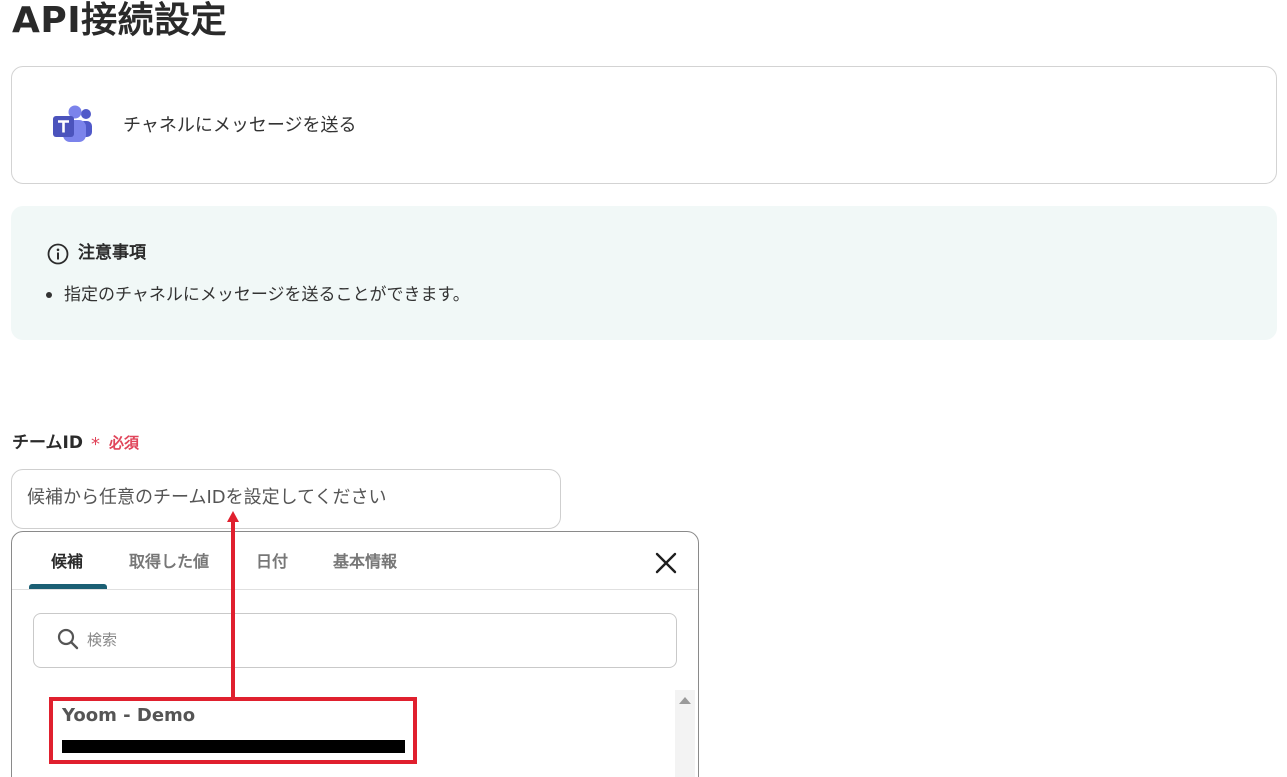 The image size is (1287, 777). Describe the element at coordinates (58, 254) in the screenshot. I see `info-icon` at that location.